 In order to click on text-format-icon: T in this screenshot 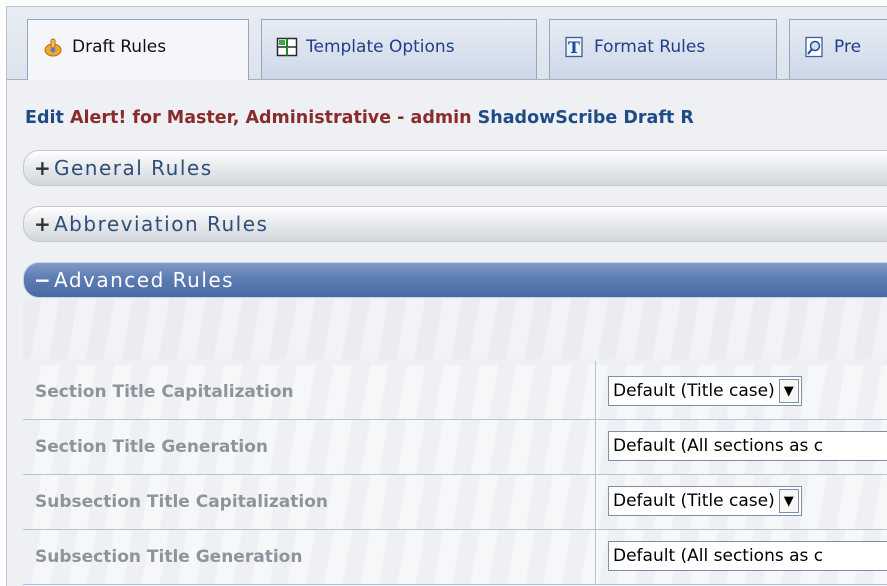, I will do `click(575, 47)`.